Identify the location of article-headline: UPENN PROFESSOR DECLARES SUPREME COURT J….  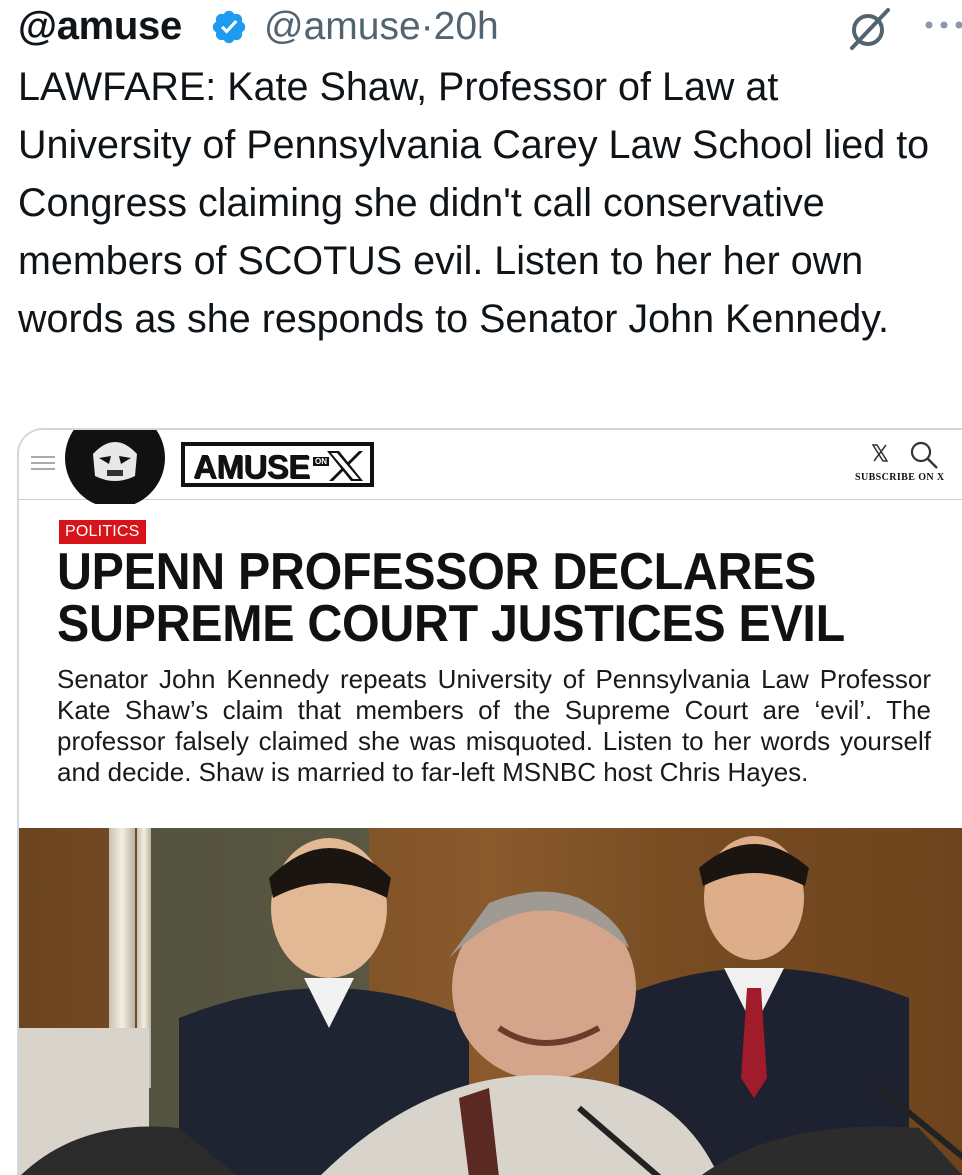
(475, 598).